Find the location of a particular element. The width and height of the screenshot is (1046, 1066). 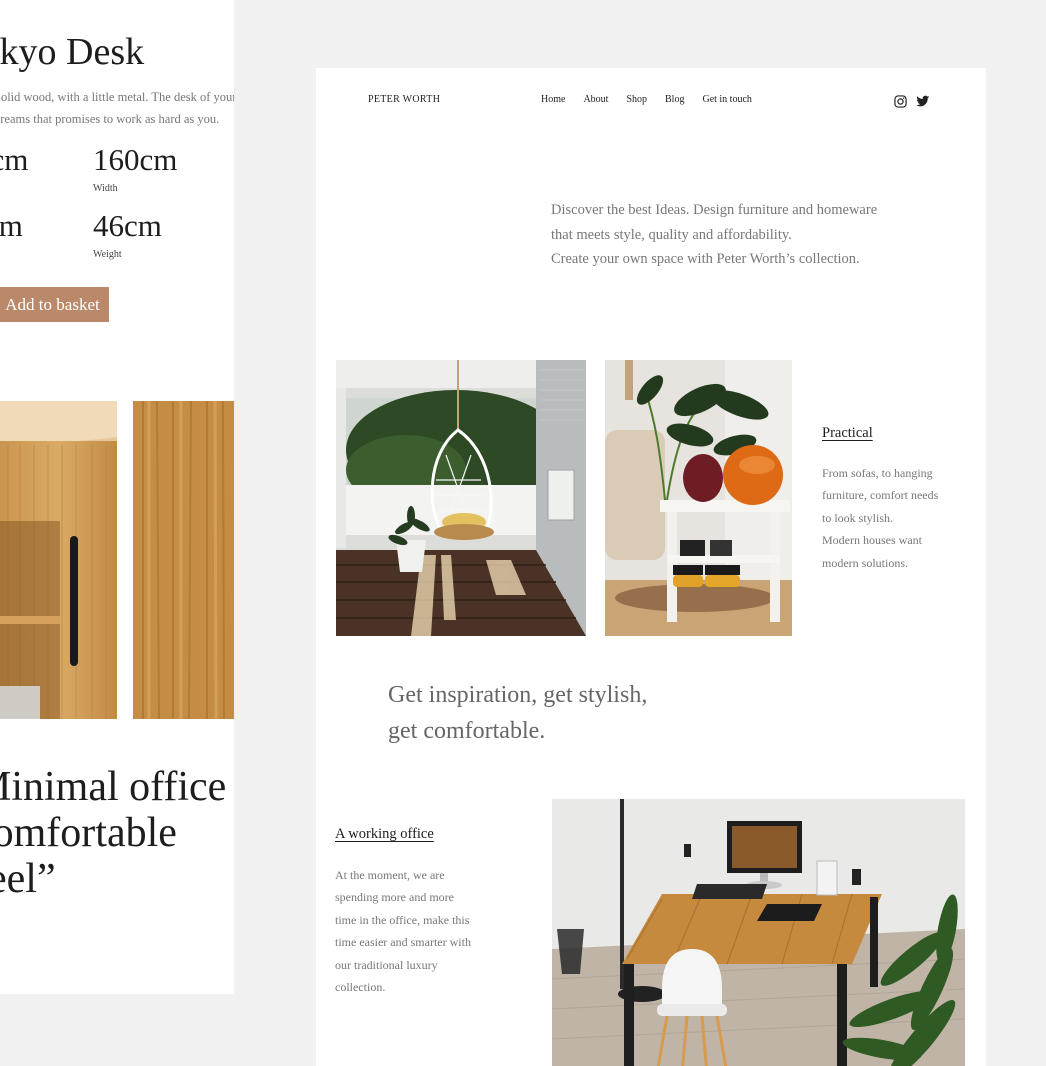

practical-line: Modern houses want is located at coordinates (872, 540).